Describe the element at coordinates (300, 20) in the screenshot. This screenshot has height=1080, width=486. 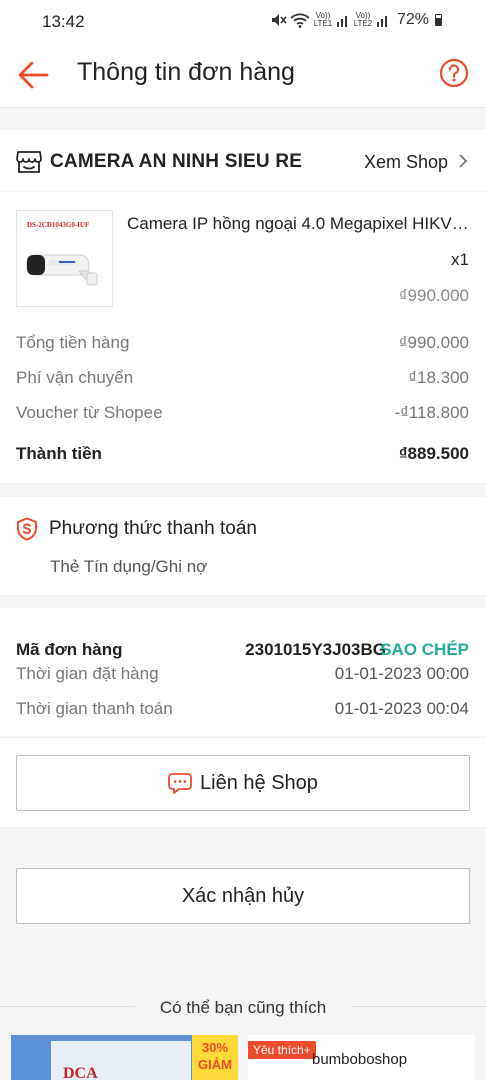
I see `wifi-icon` at that location.